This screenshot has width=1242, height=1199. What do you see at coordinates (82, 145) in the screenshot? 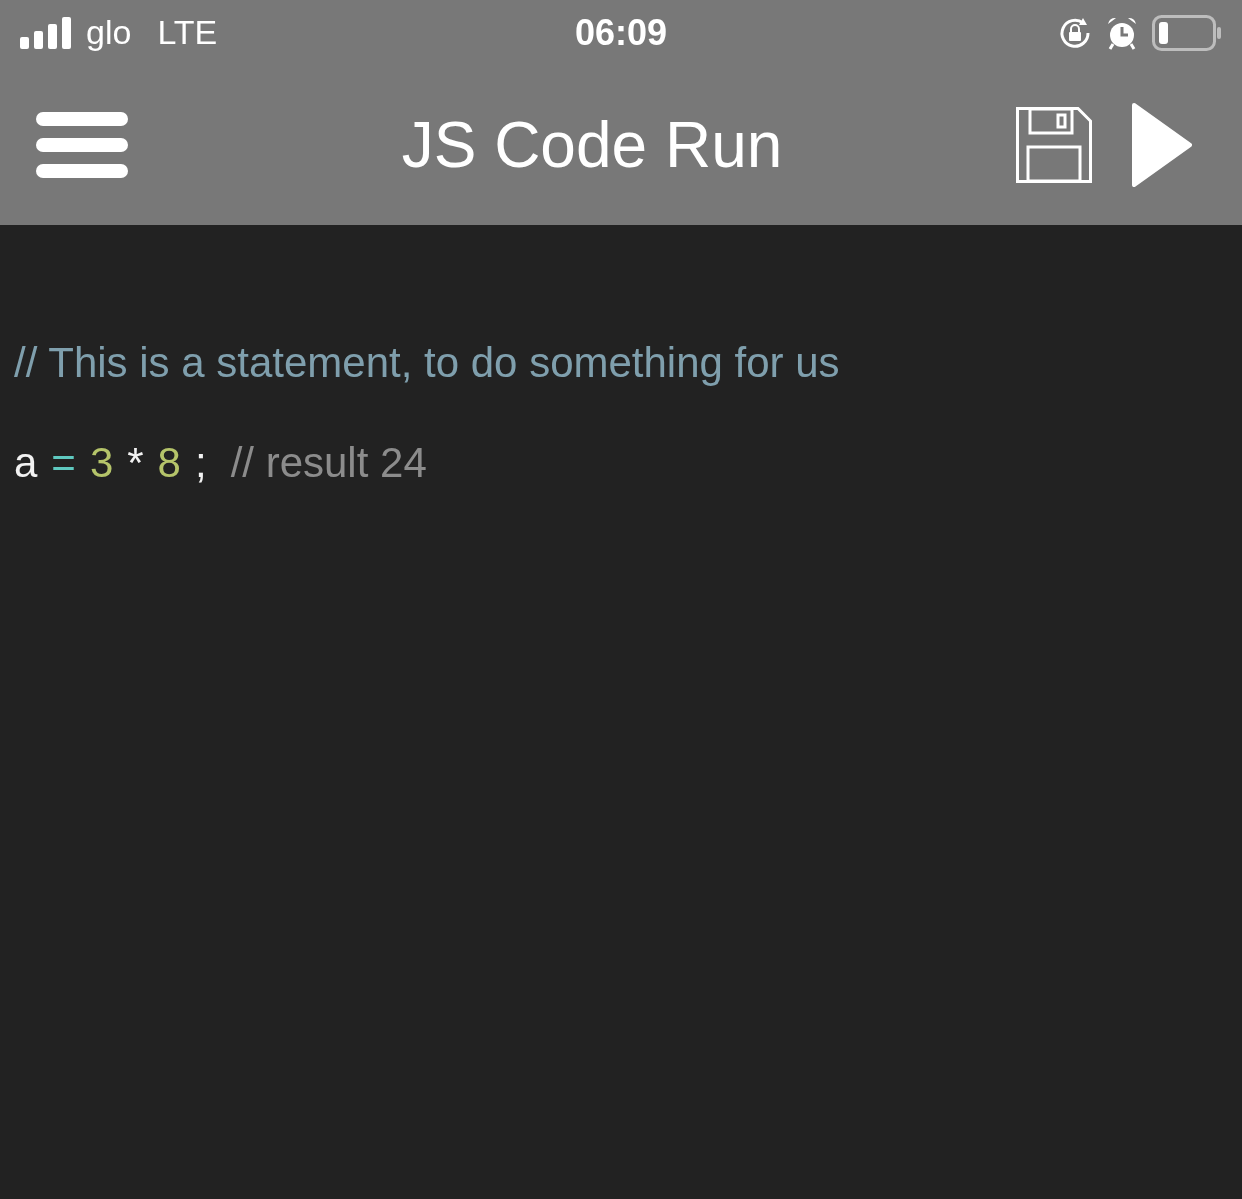
I see `menu-button` at bounding box center [82, 145].